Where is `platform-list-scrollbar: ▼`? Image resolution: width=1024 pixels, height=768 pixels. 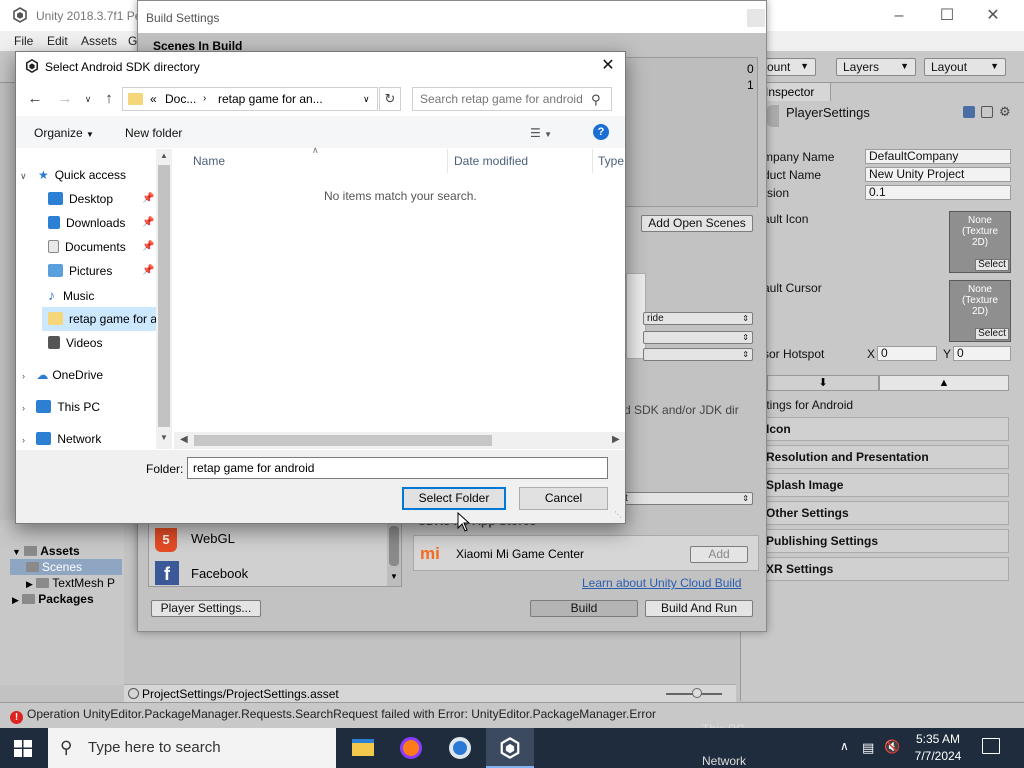 platform-list-scrollbar: ▼ is located at coordinates (394, 555).